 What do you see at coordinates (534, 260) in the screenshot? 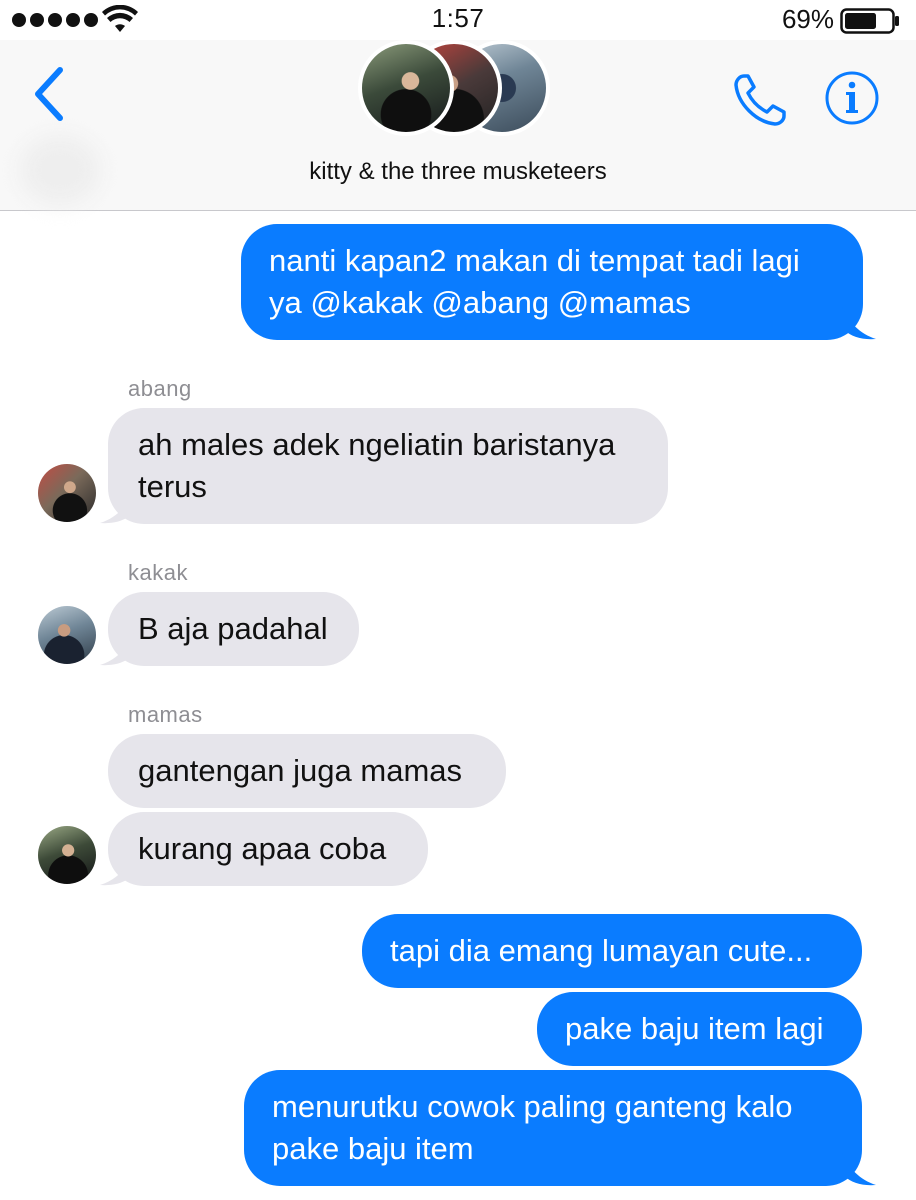
I see `message-text-line: nanti kapan2 makan di tempat tadi lagi` at bounding box center [534, 260].